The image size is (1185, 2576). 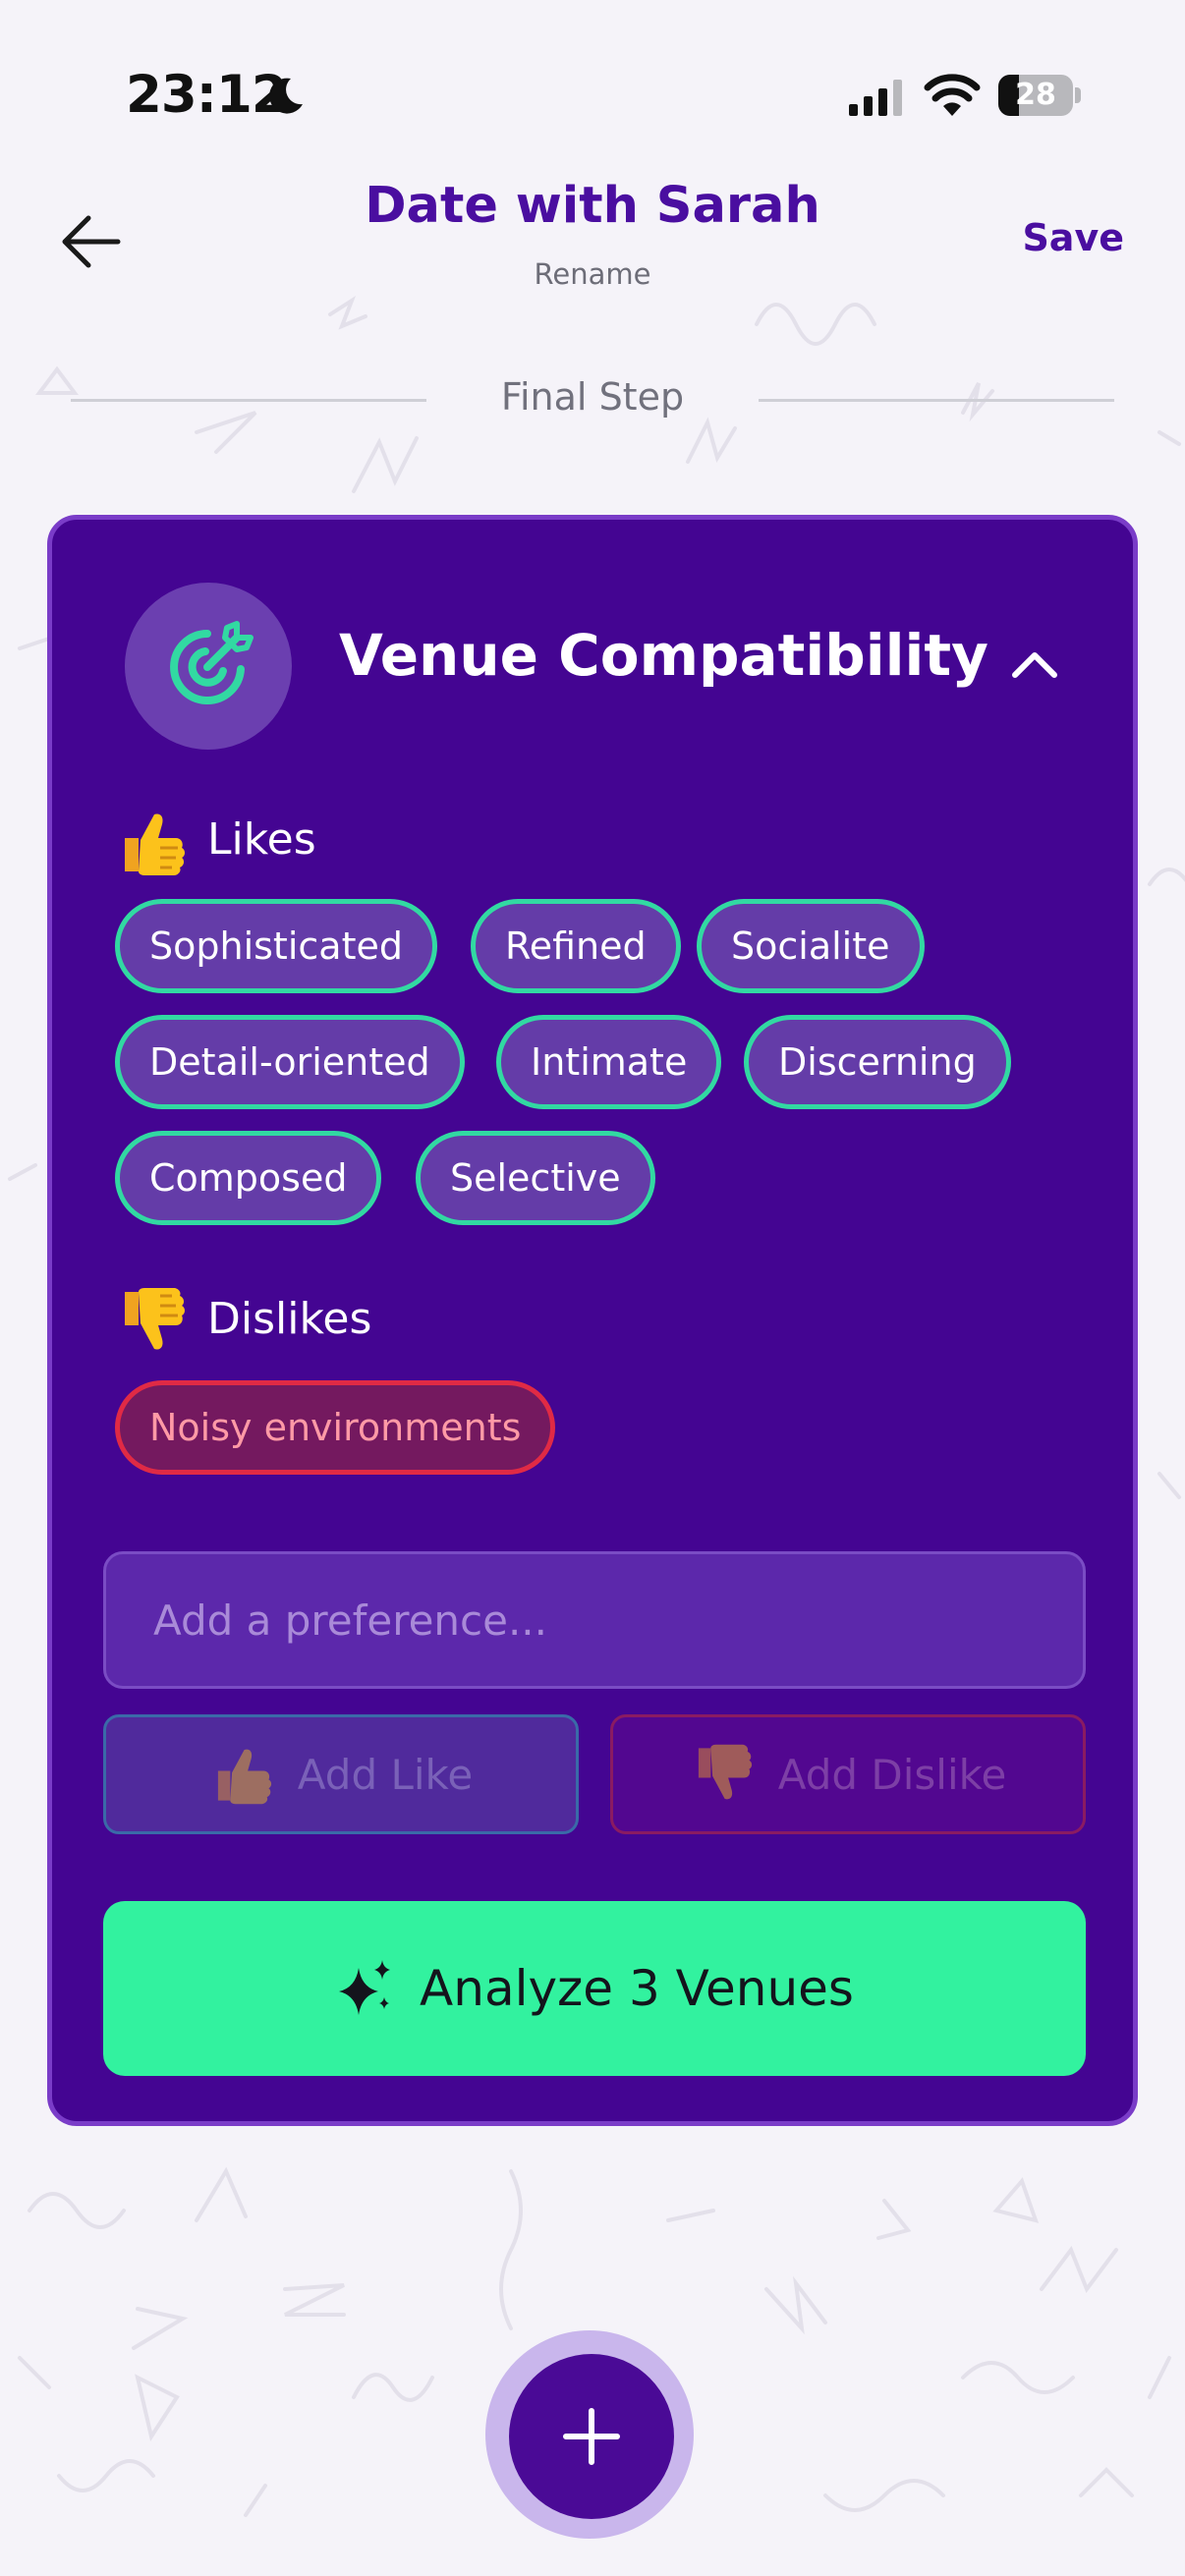 What do you see at coordinates (594, 1620) in the screenshot?
I see `preference-input` at bounding box center [594, 1620].